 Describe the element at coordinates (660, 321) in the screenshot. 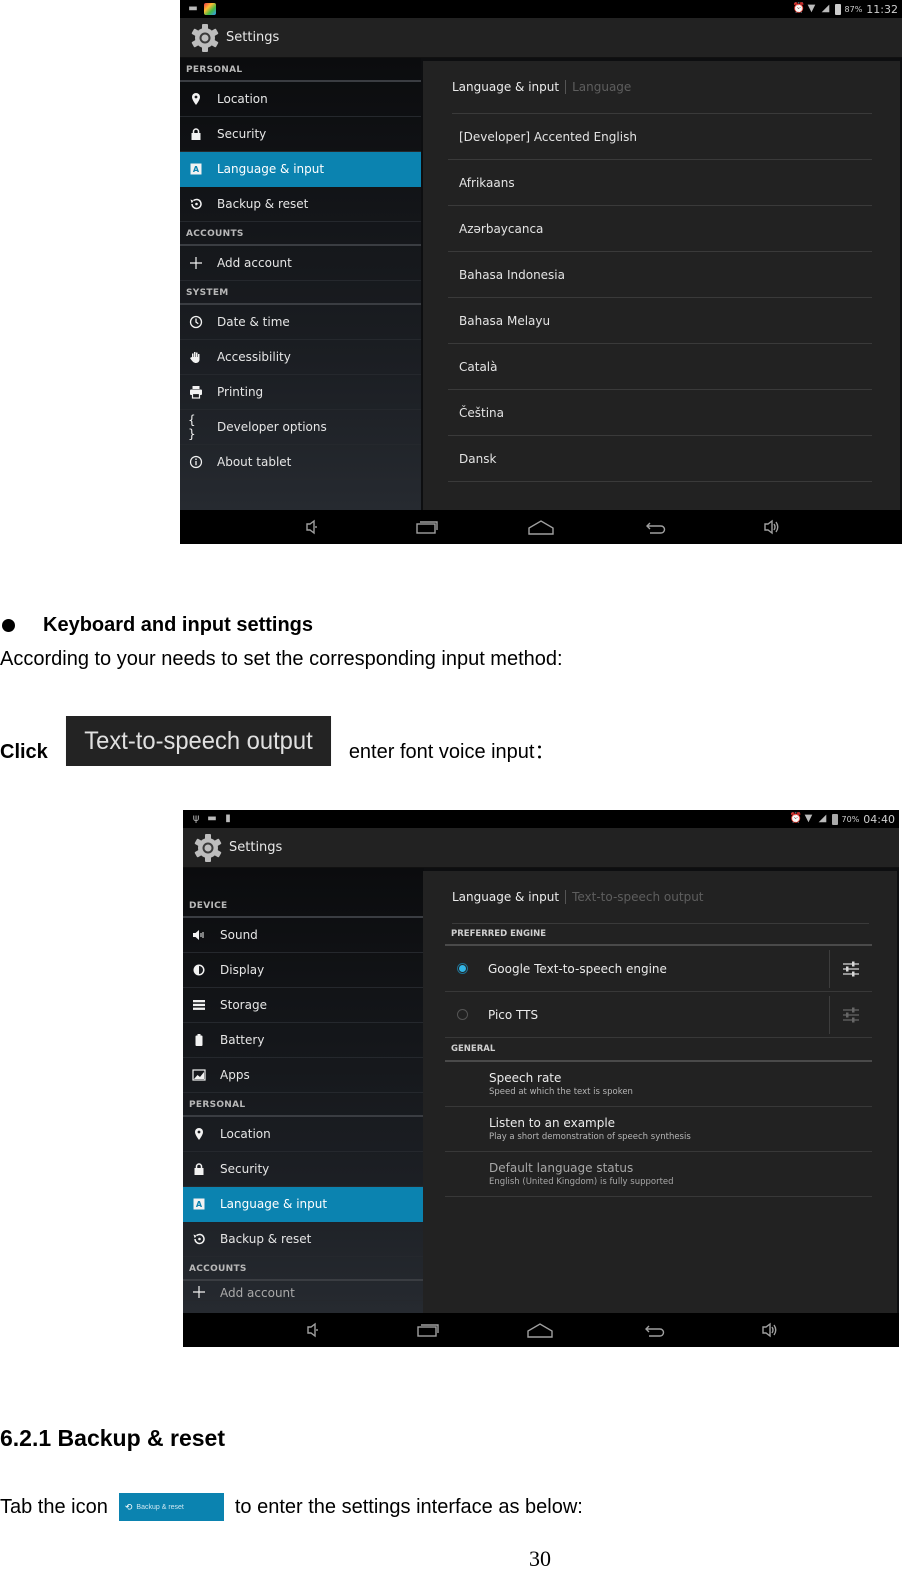

I see `list-item: Bahasa Melayu` at that location.